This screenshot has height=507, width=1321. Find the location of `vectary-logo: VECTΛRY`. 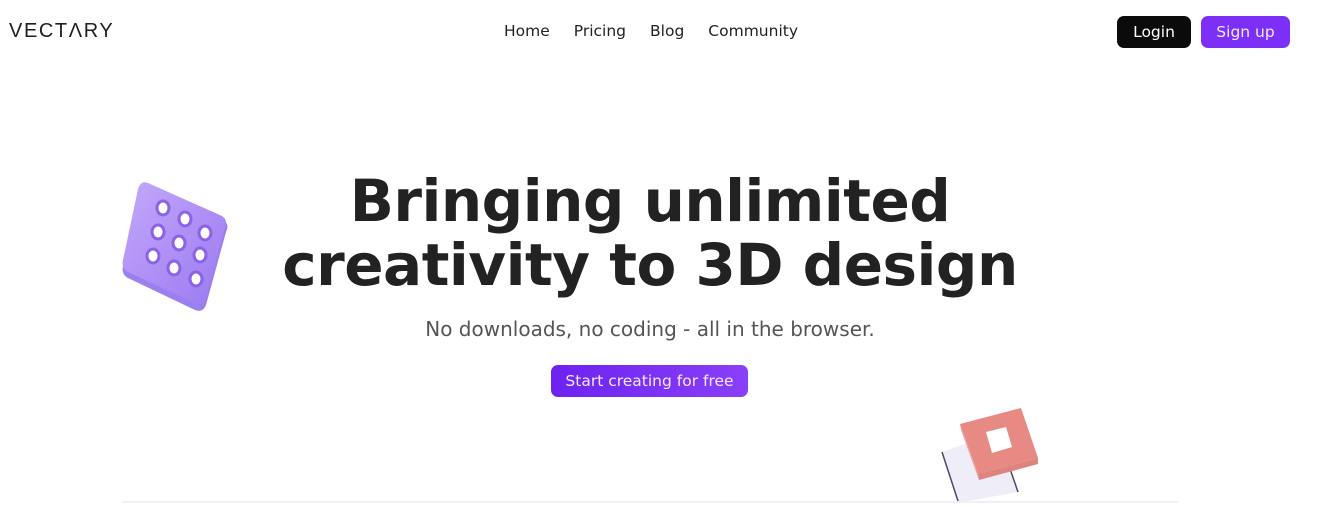

vectary-logo: VECTΛRY is located at coordinates (61, 31).